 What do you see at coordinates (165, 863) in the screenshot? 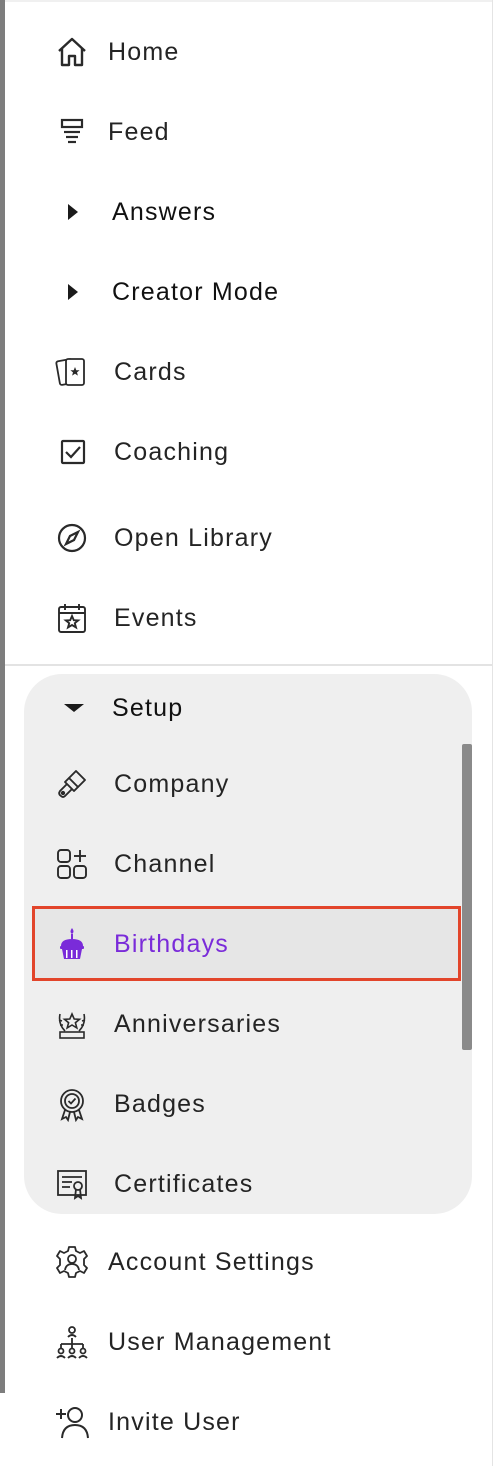
I see `setup-item-label: Channel` at bounding box center [165, 863].